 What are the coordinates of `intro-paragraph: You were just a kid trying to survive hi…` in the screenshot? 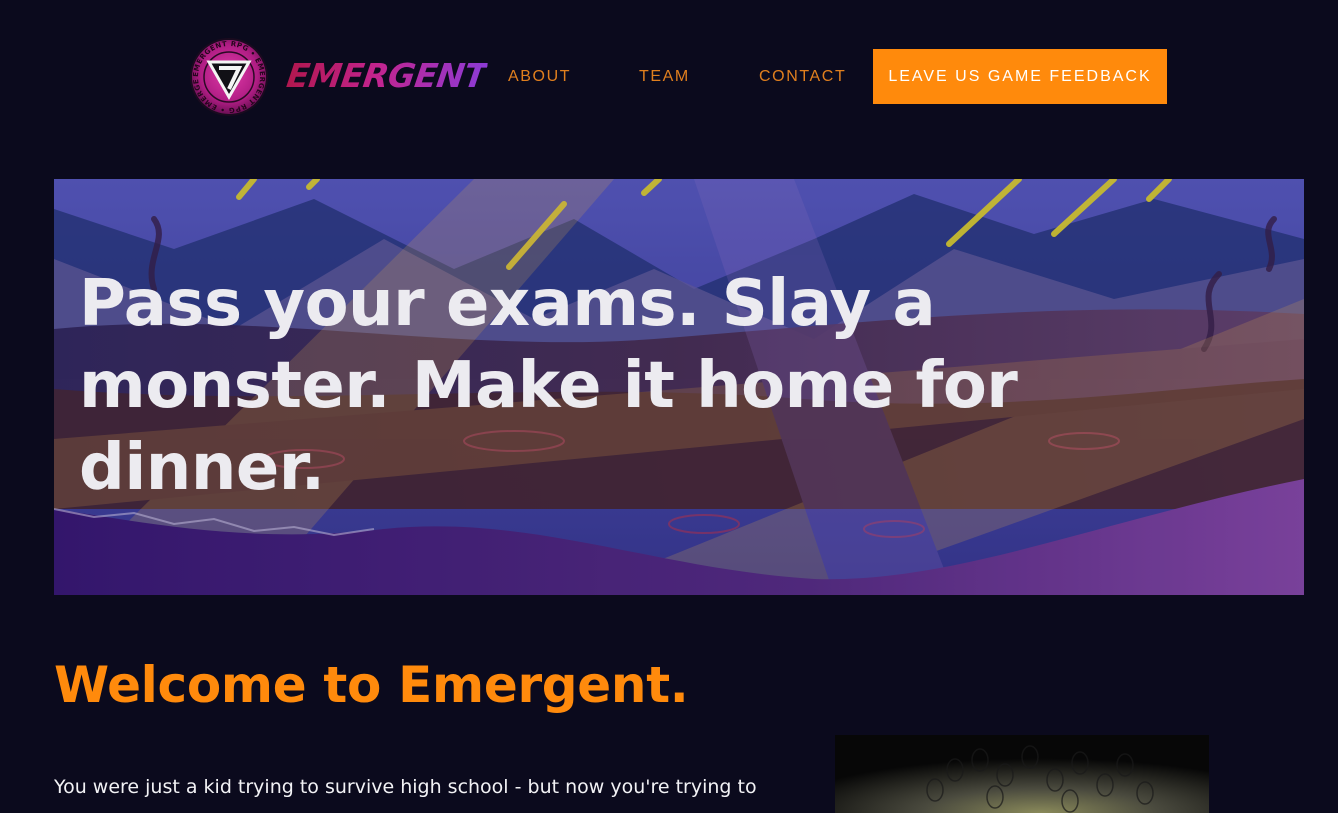 It's located at (405, 787).